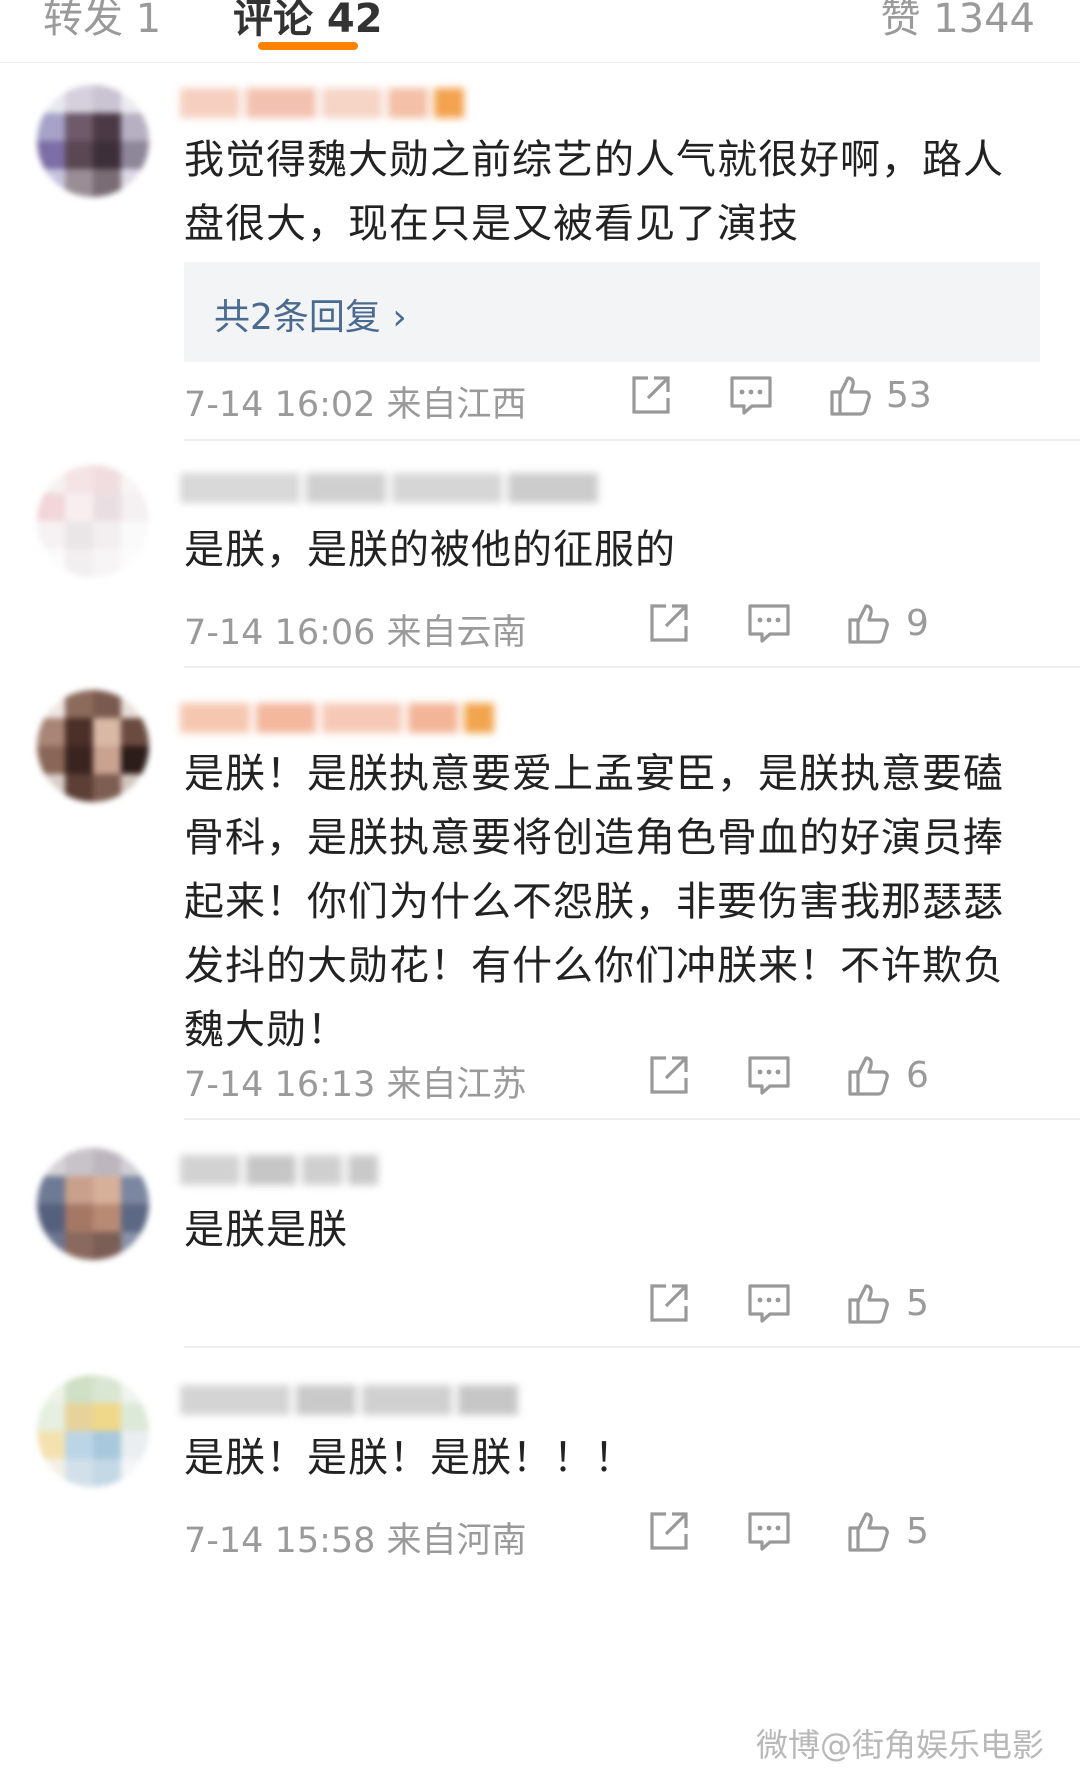  Describe the element at coordinates (899, 1745) in the screenshot. I see `watermark: 微博@街角娱乐电影` at that location.